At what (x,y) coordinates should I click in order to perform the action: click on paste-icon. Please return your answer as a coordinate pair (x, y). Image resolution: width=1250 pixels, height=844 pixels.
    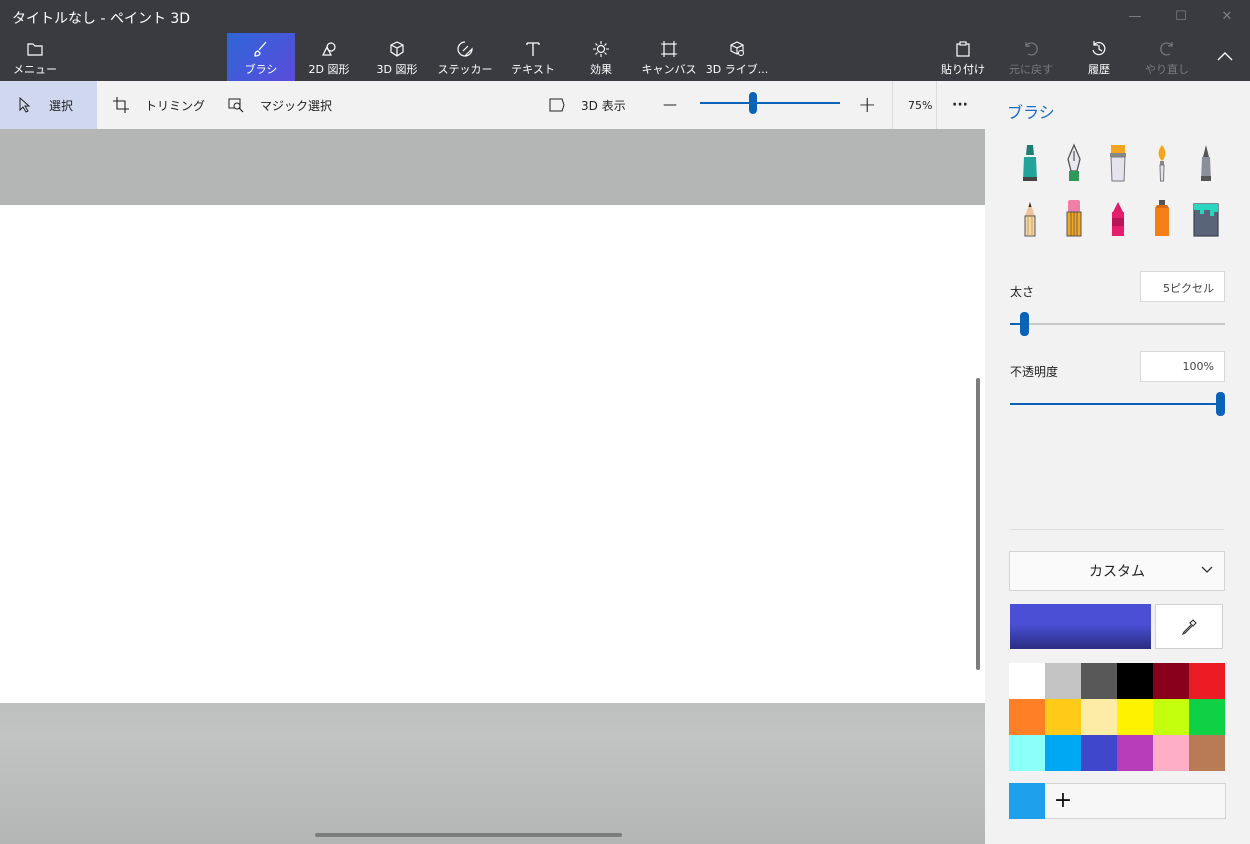
    Looking at the image, I should click on (963, 49).